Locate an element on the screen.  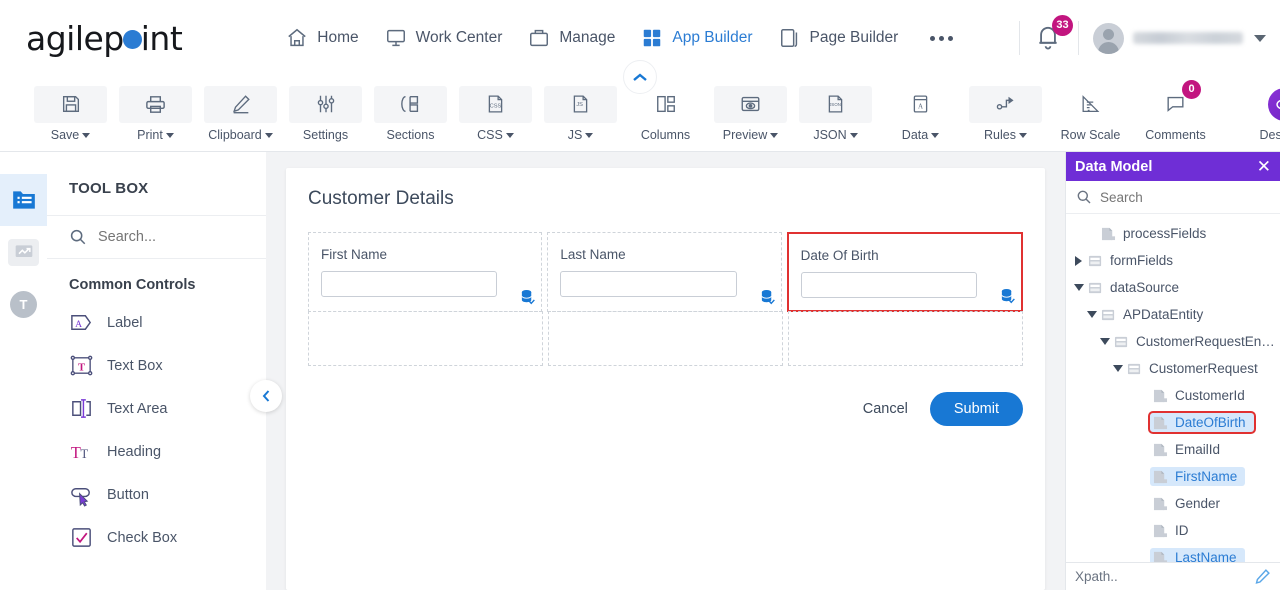
field-label: First Name is located at coordinates (354, 254).